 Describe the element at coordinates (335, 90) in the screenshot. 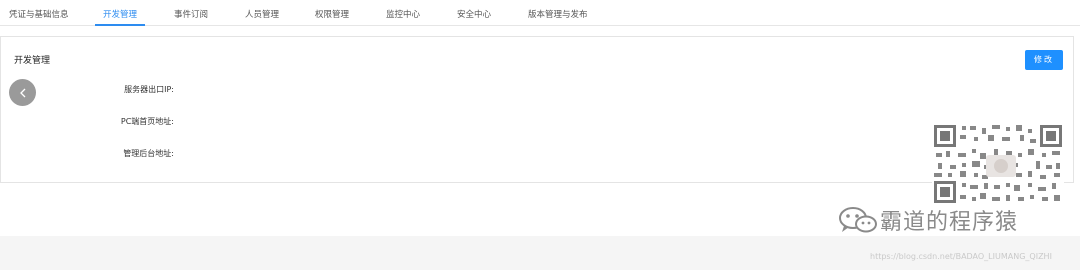

I see `field-value-server-ip` at that location.